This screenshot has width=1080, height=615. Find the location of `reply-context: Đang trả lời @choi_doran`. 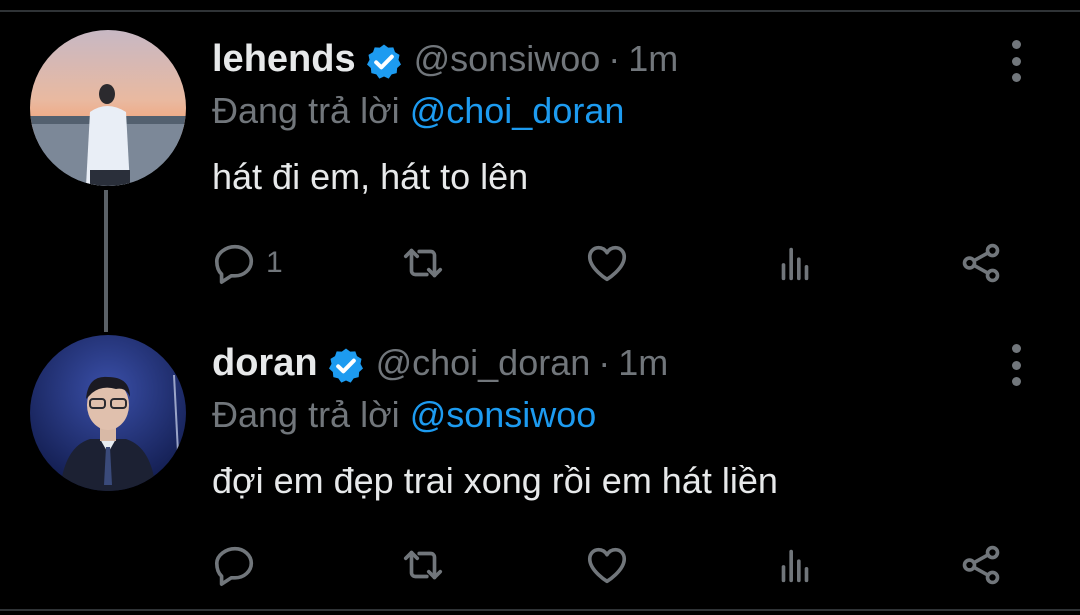

reply-context: Đang trả lời @choi_doran is located at coordinates (418, 111).